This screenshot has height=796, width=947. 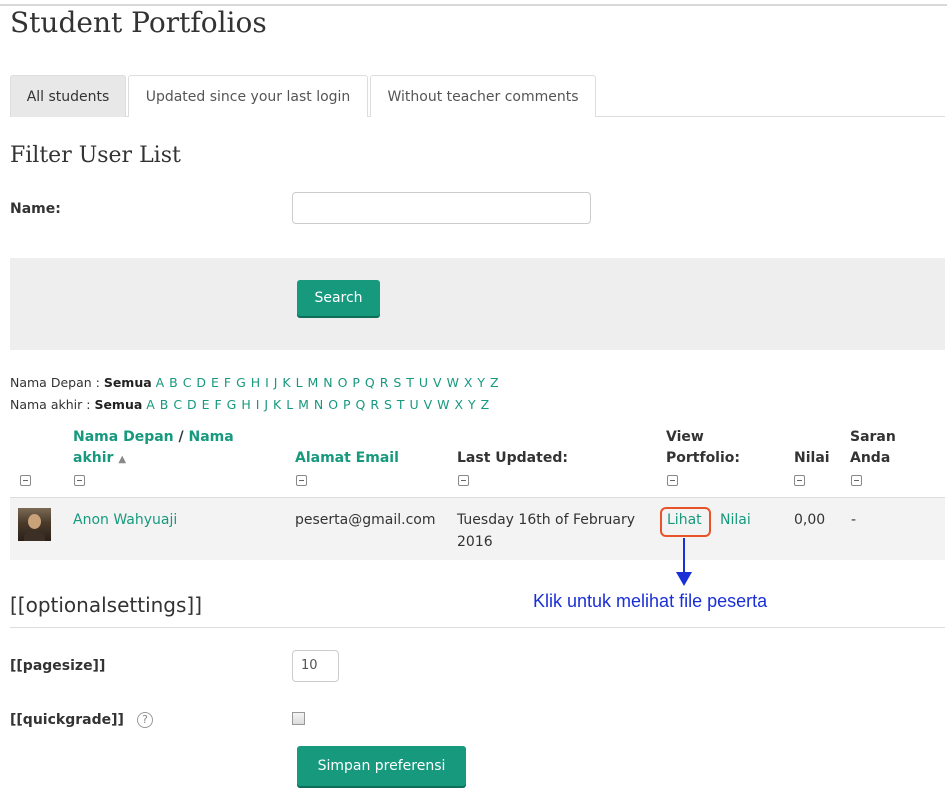 I want to click on header-last-updated: Last Updated:, so click(x=512, y=458).